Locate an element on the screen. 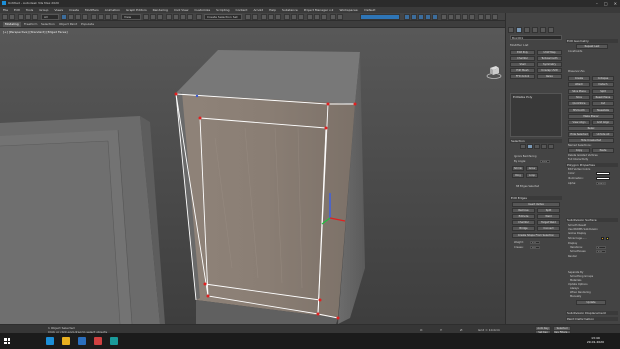  modifier-button-relax: Relax is located at coordinates (549, 76).